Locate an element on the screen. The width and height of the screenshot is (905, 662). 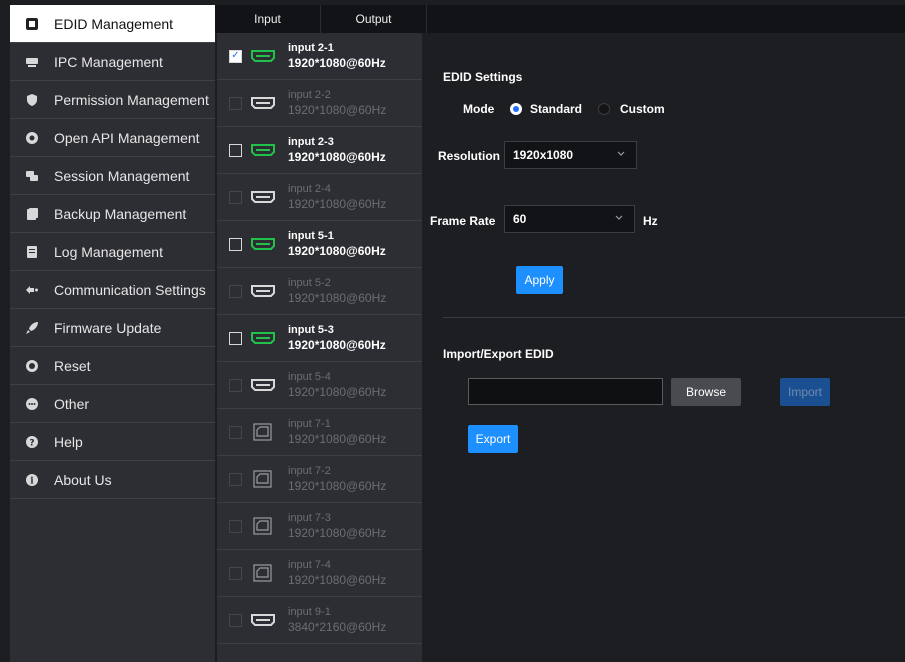
other-icon is located at coordinates (32, 404).